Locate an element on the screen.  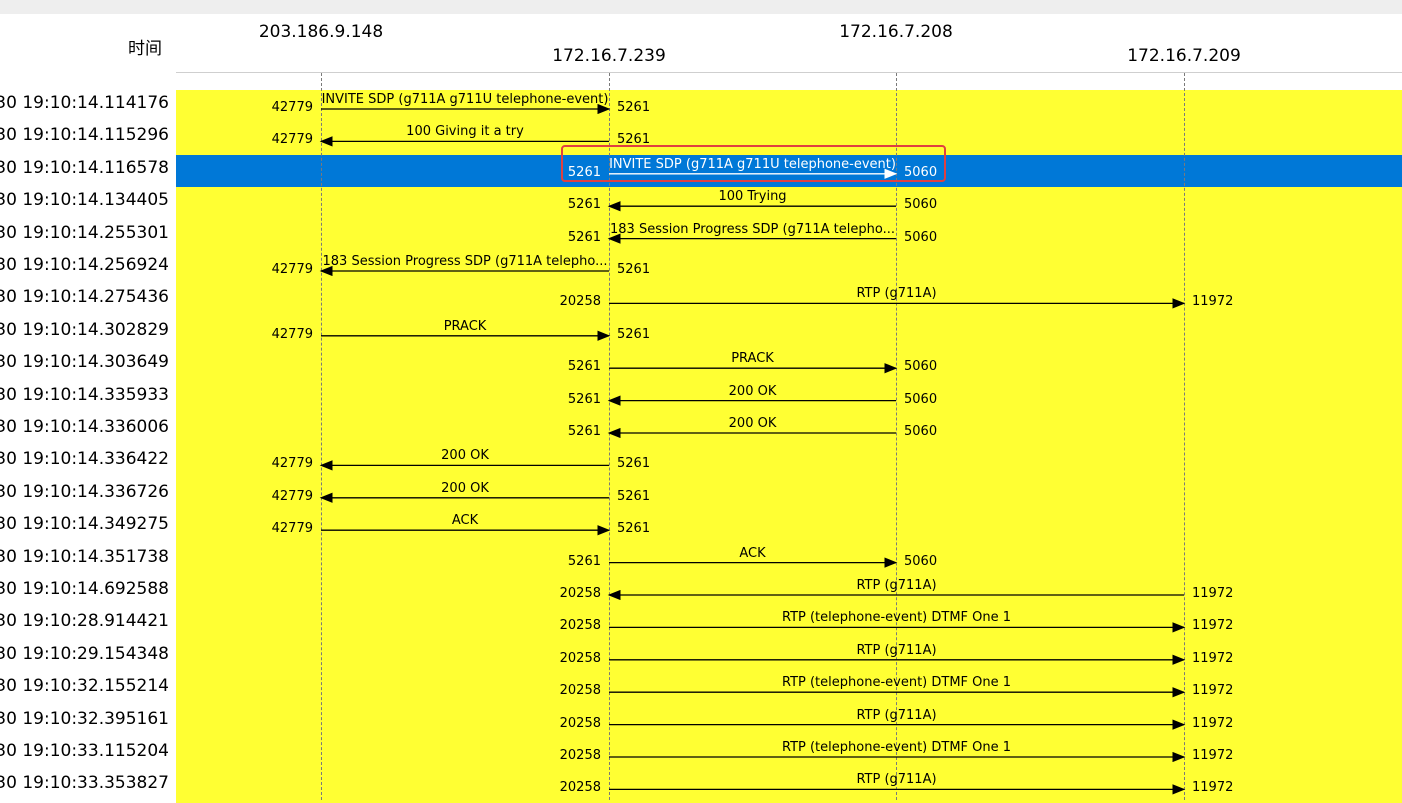
table-row: -30 19:10:14.256924 is located at coordinates (701, 268).